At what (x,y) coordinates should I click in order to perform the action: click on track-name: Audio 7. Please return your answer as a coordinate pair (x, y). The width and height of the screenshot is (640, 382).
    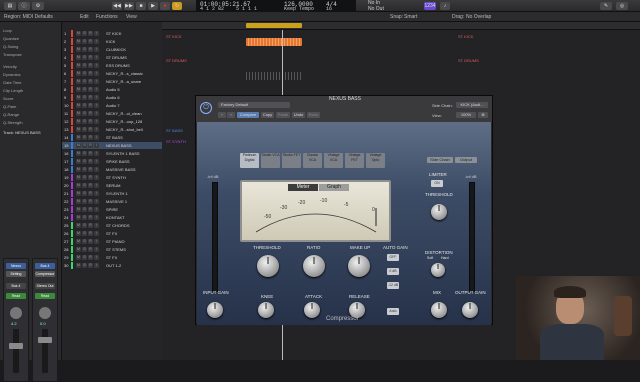
    Looking at the image, I should click on (113, 105).